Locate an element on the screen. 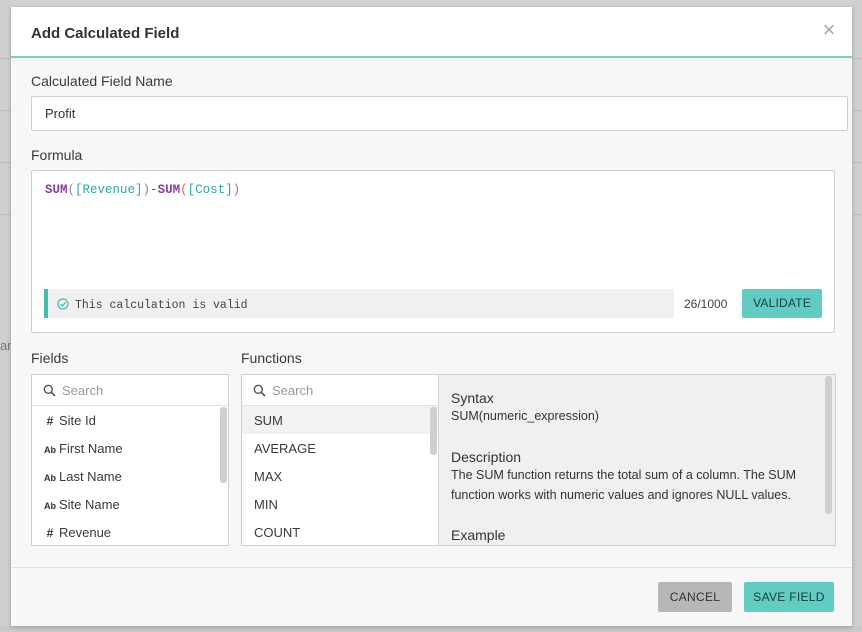 This screenshot has height=632, width=862. validation-message: This calculation is valid is located at coordinates (161, 305).